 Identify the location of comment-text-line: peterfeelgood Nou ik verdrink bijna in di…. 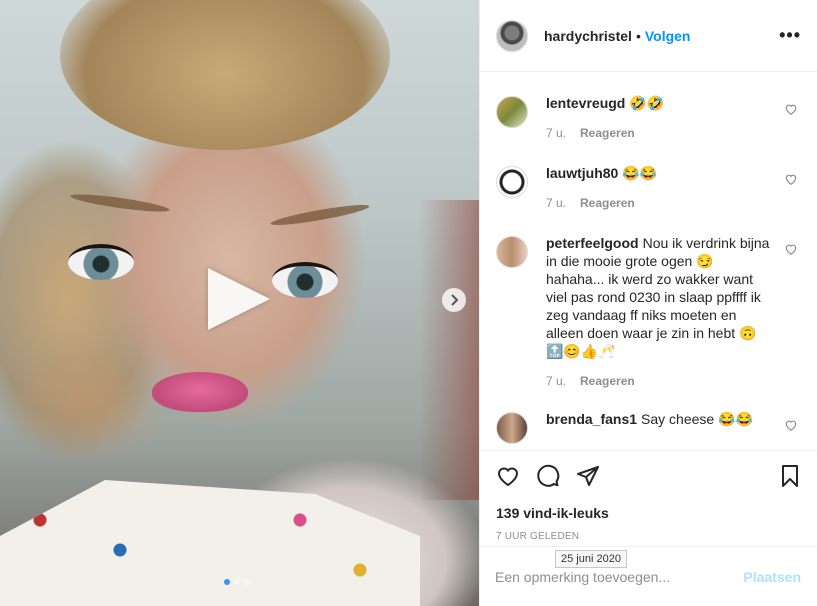
(660, 297).